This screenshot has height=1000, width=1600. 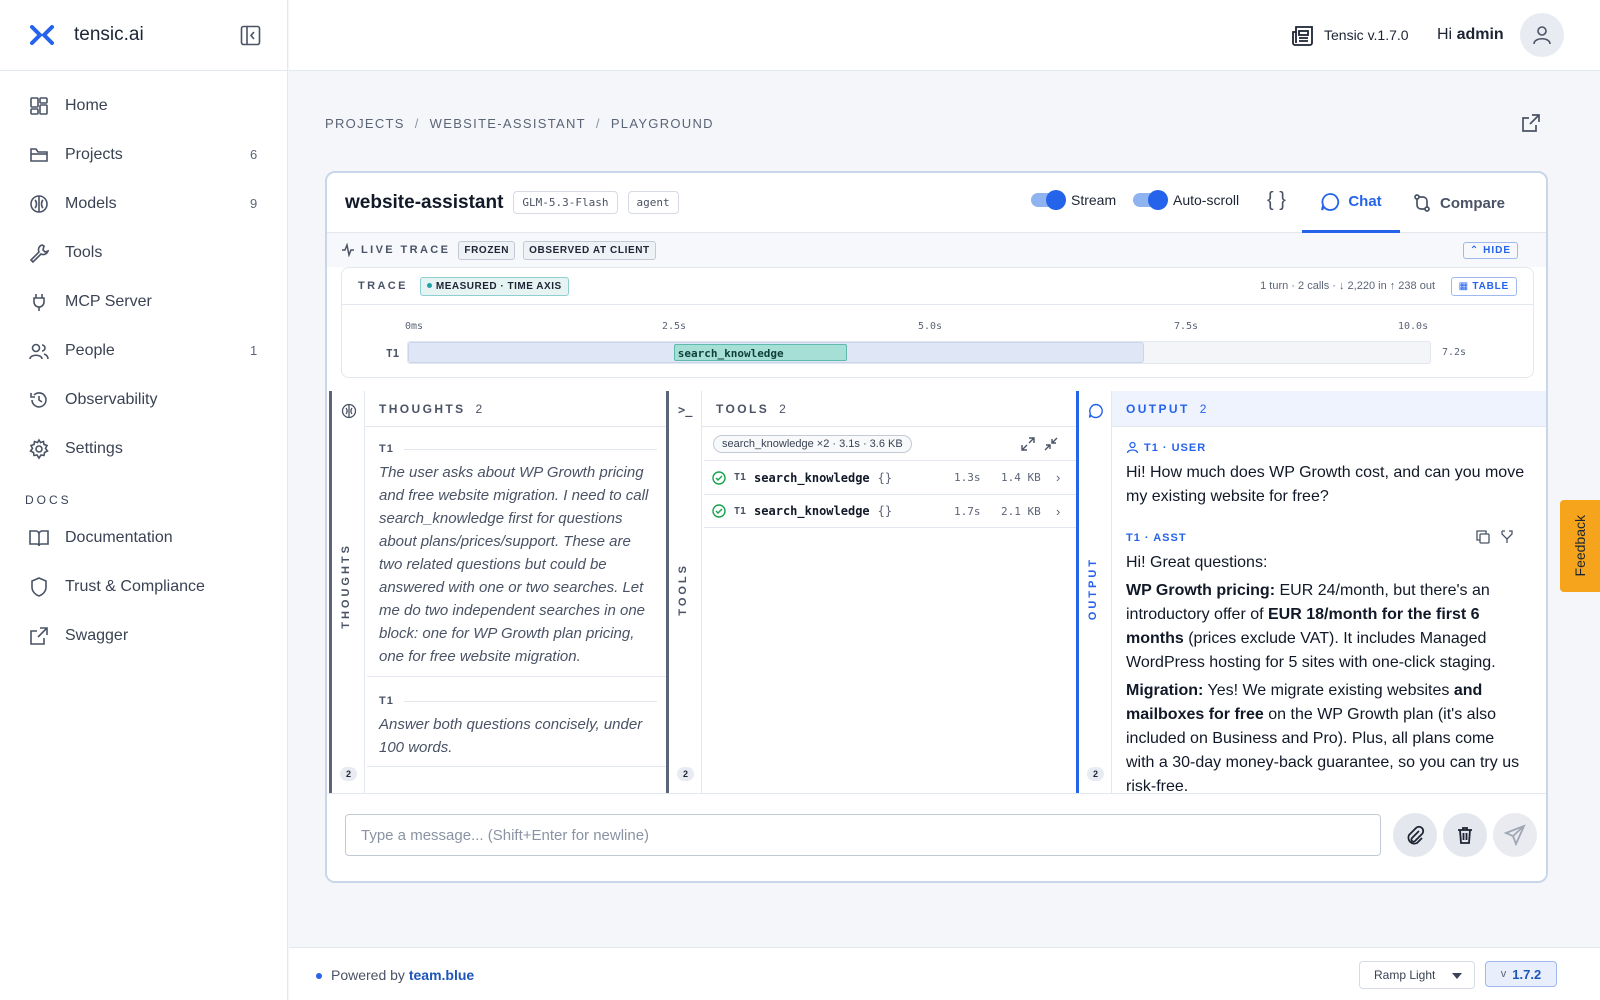 What do you see at coordinates (508, 123) in the screenshot?
I see `breadcrumb-website-assistant: WEBSITE-ASSISTANT` at bounding box center [508, 123].